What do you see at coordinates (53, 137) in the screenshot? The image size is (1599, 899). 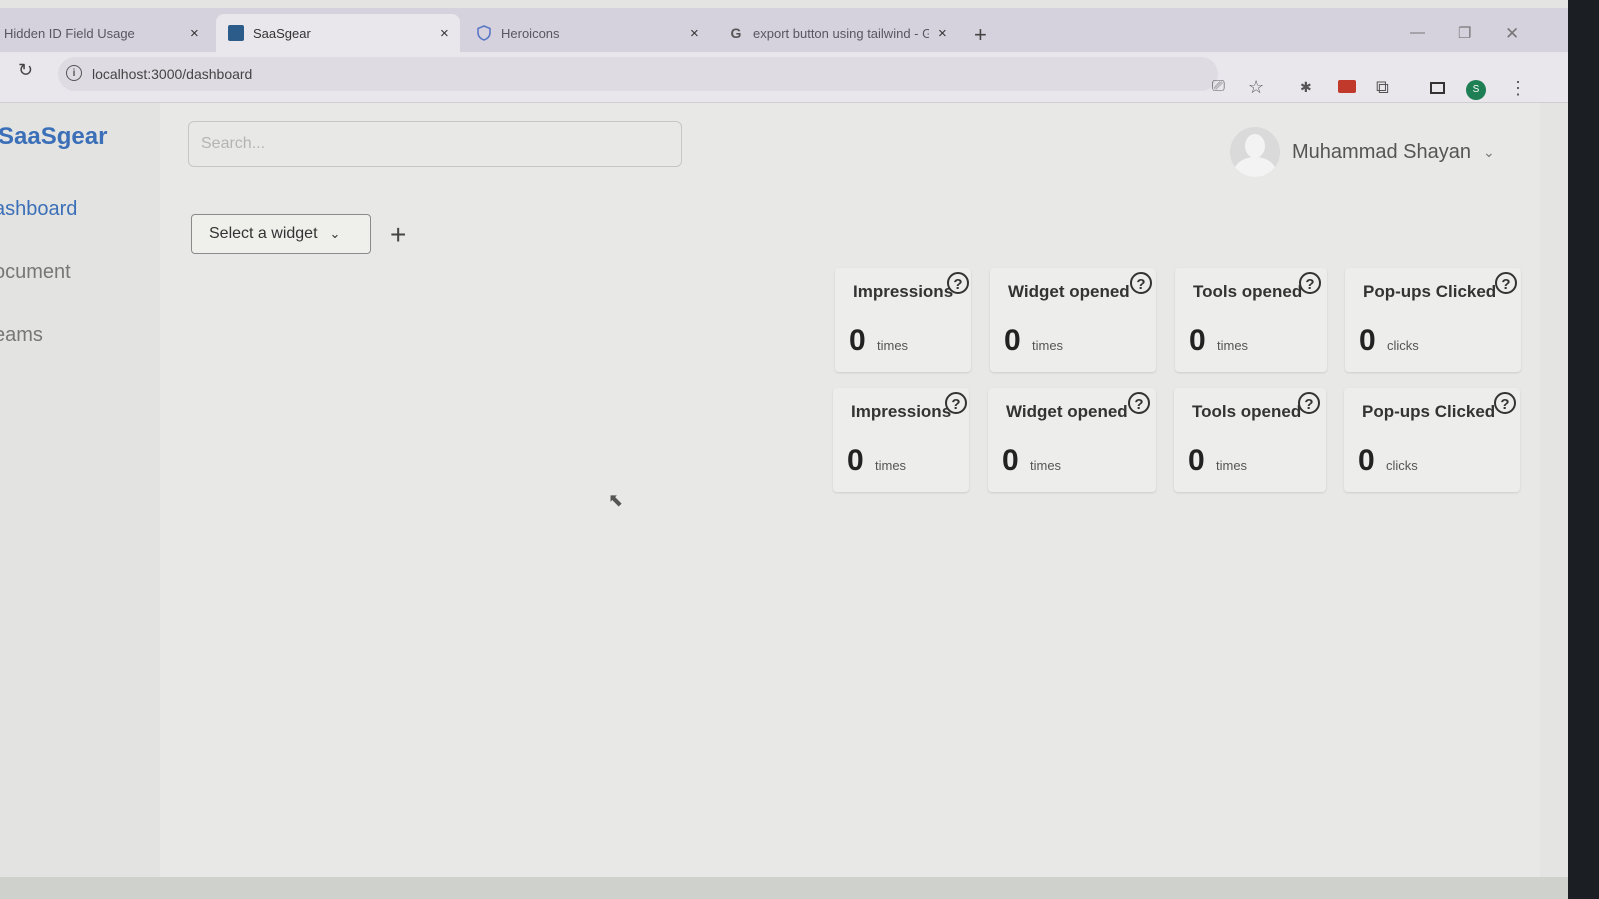 I see `logo: SaaSgear` at bounding box center [53, 137].